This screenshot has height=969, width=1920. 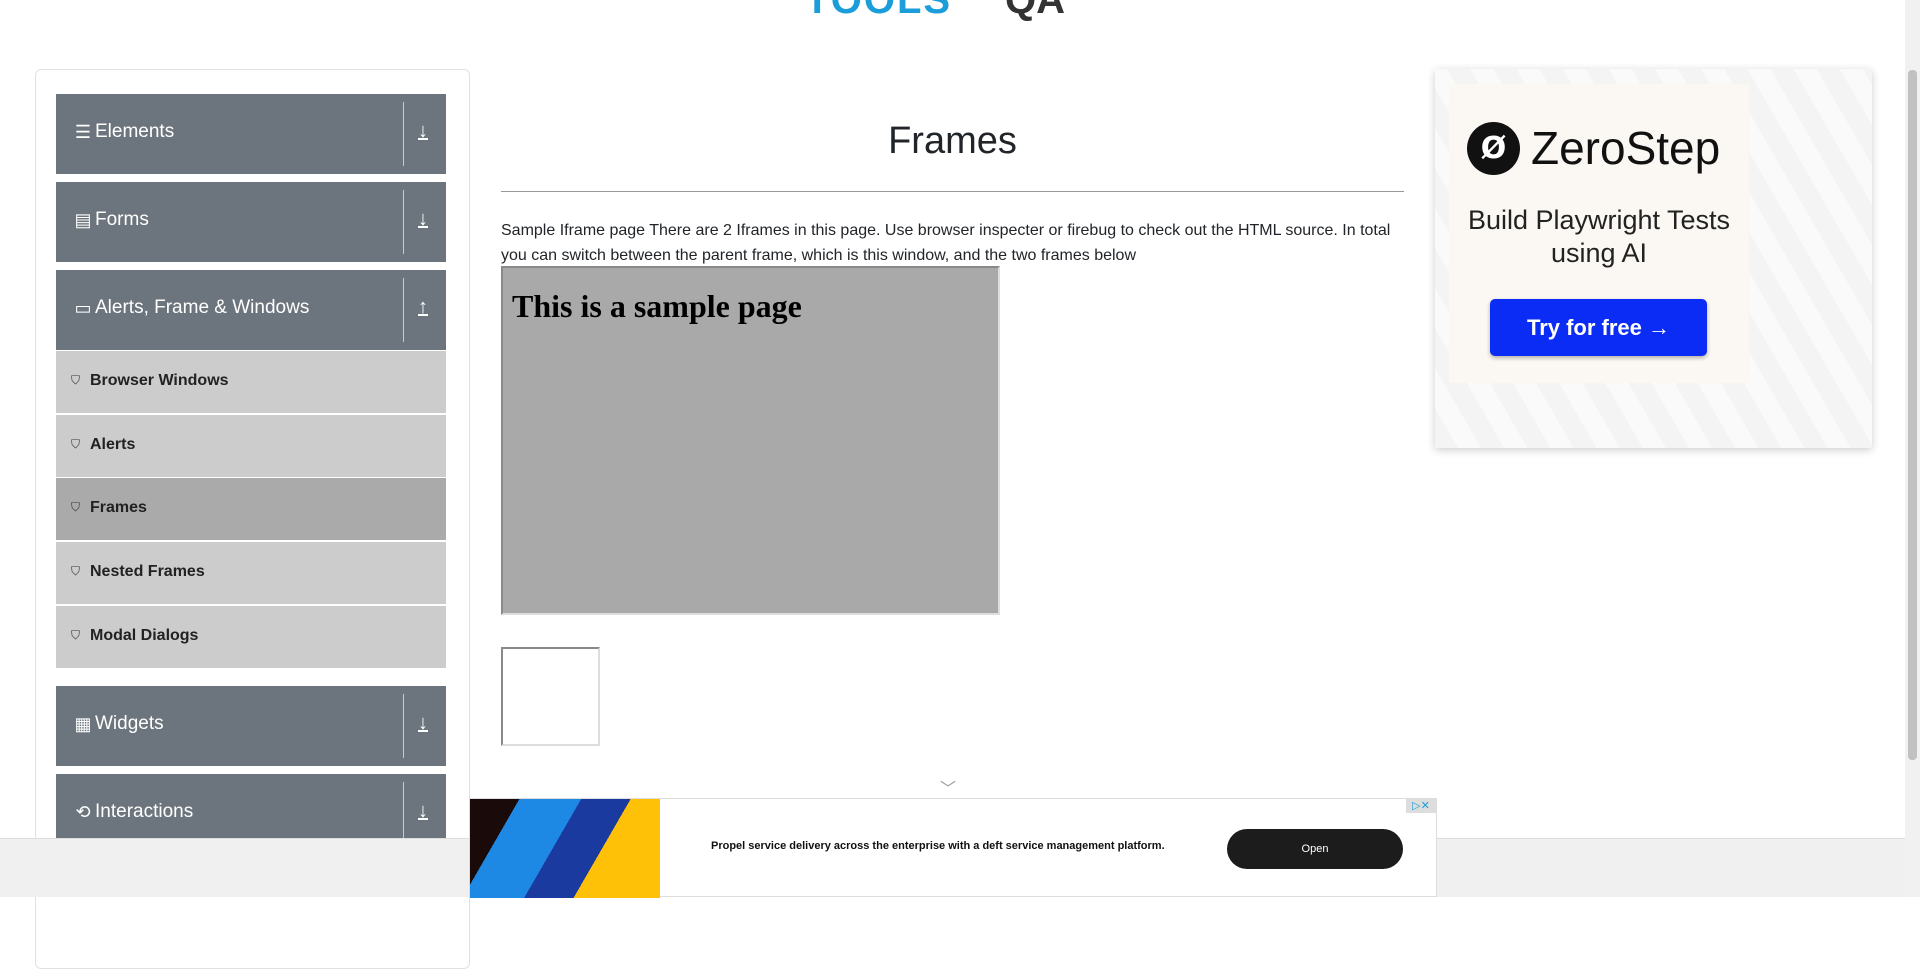 What do you see at coordinates (750, 440) in the screenshot?
I see `iframe-frame1: This is a sample page` at bounding box center [750, 440].